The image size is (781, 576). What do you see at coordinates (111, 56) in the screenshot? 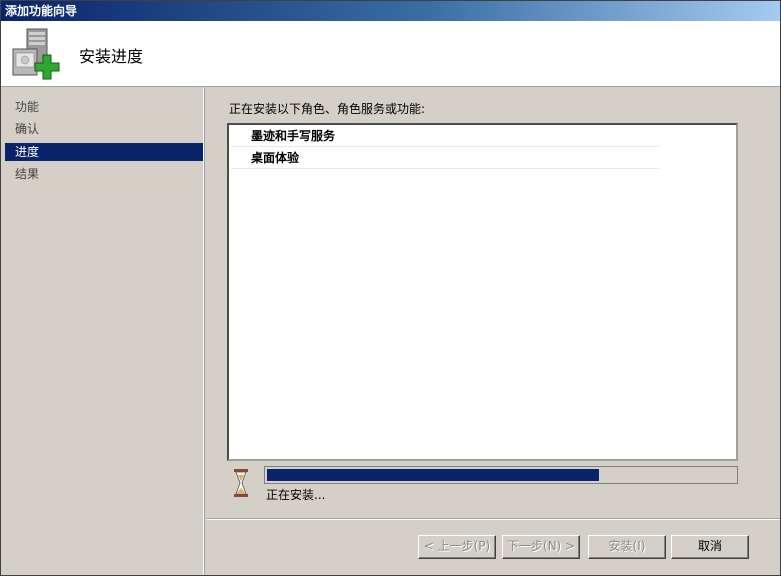
I see `page-title: 安装进度` at bounding box center [111, 56].